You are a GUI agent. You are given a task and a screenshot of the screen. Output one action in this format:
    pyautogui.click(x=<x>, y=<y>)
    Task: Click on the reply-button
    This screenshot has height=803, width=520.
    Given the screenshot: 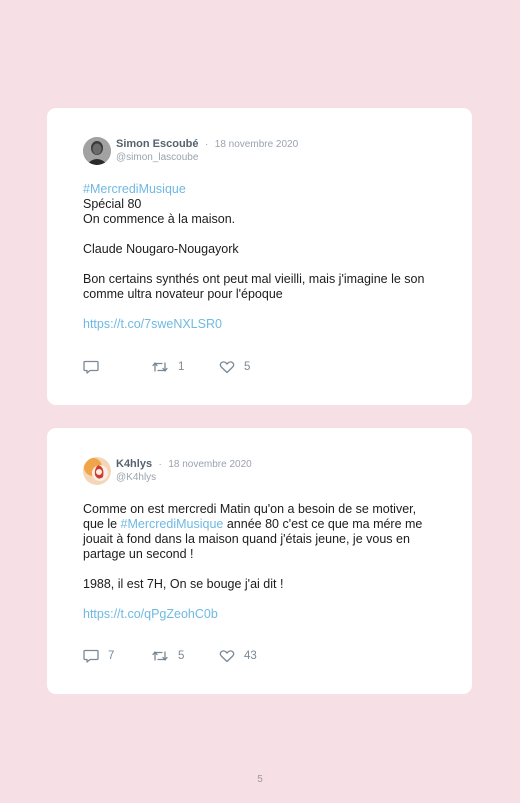 What is the action you would take?
    pyautogui.click(x=117, y=367)
    